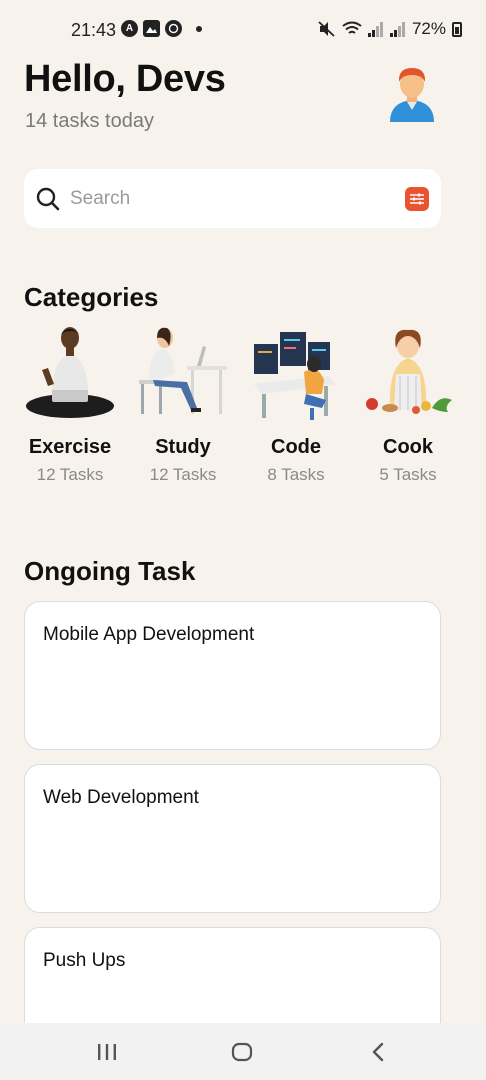  What do you see at coordinates (243, 29) in the screenshot?
I see `status-bar: 21:43 A 72%` at bounding box center [243, 29].